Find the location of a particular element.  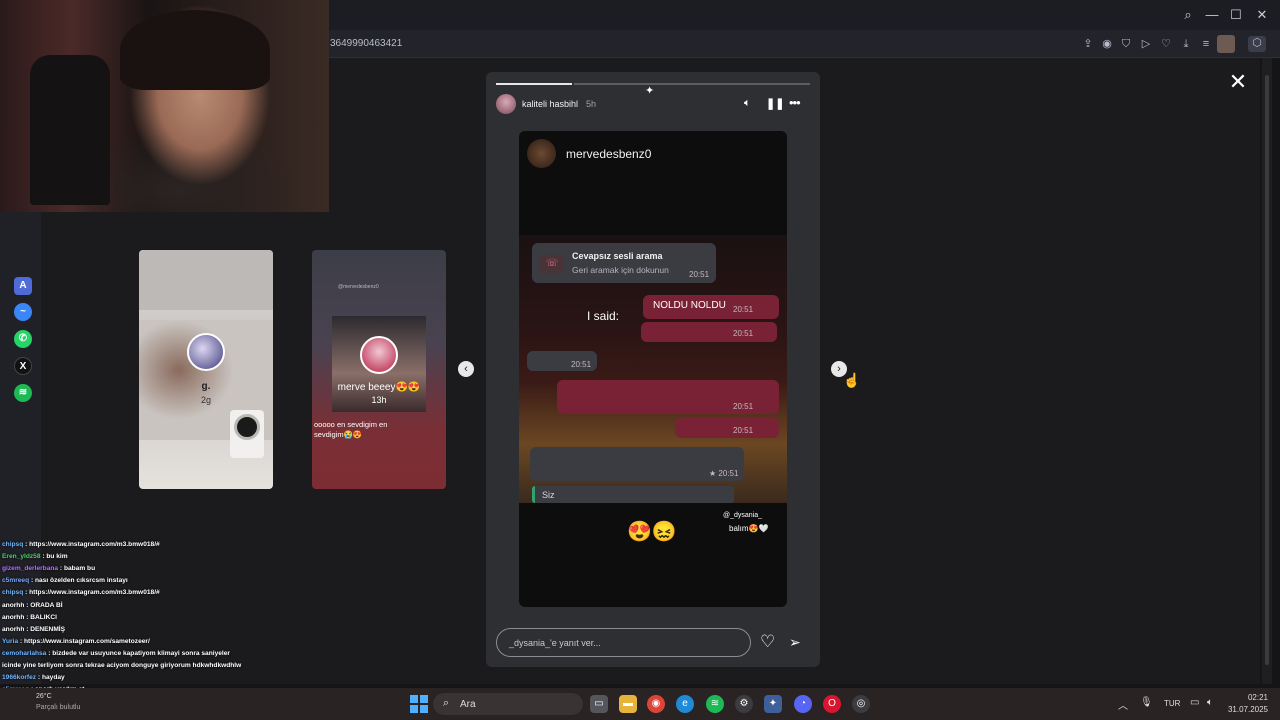

extensions-icon: ⬡ is located at coordinates (1257, 44).